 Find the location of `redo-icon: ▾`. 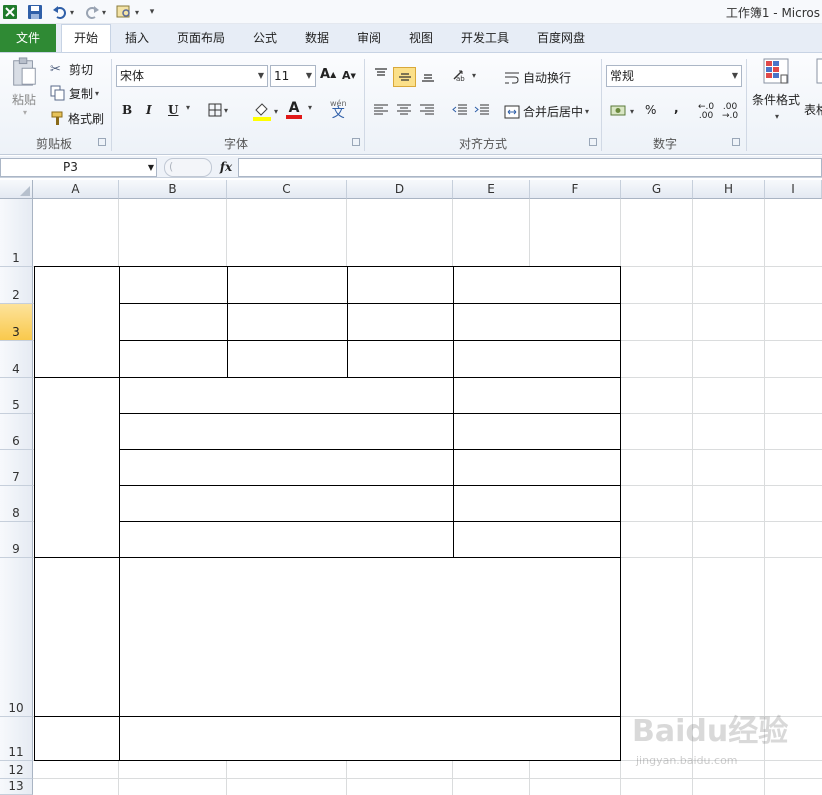

redo-icon: ▾ is located at coordinates (95, 12).